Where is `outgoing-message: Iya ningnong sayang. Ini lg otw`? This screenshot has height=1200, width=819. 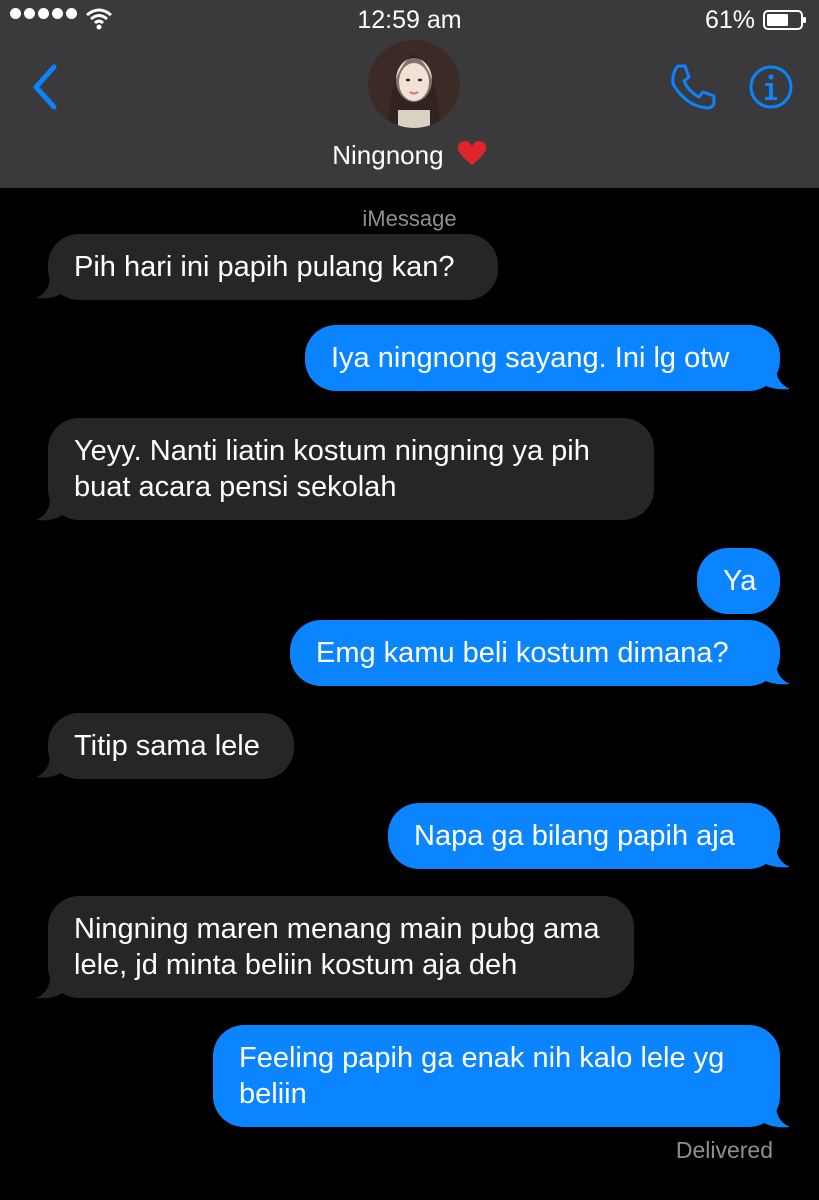 outgoing-message: Iya ningnong sayang. Ini lg otw is located at coordinates (542, 358).